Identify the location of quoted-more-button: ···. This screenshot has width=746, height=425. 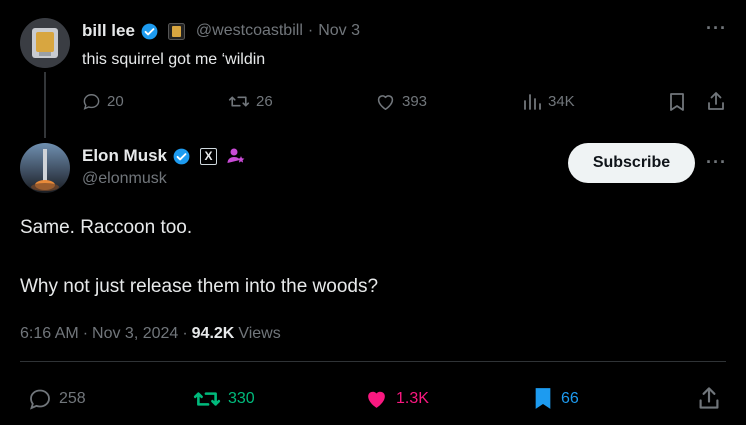
(716, 28).